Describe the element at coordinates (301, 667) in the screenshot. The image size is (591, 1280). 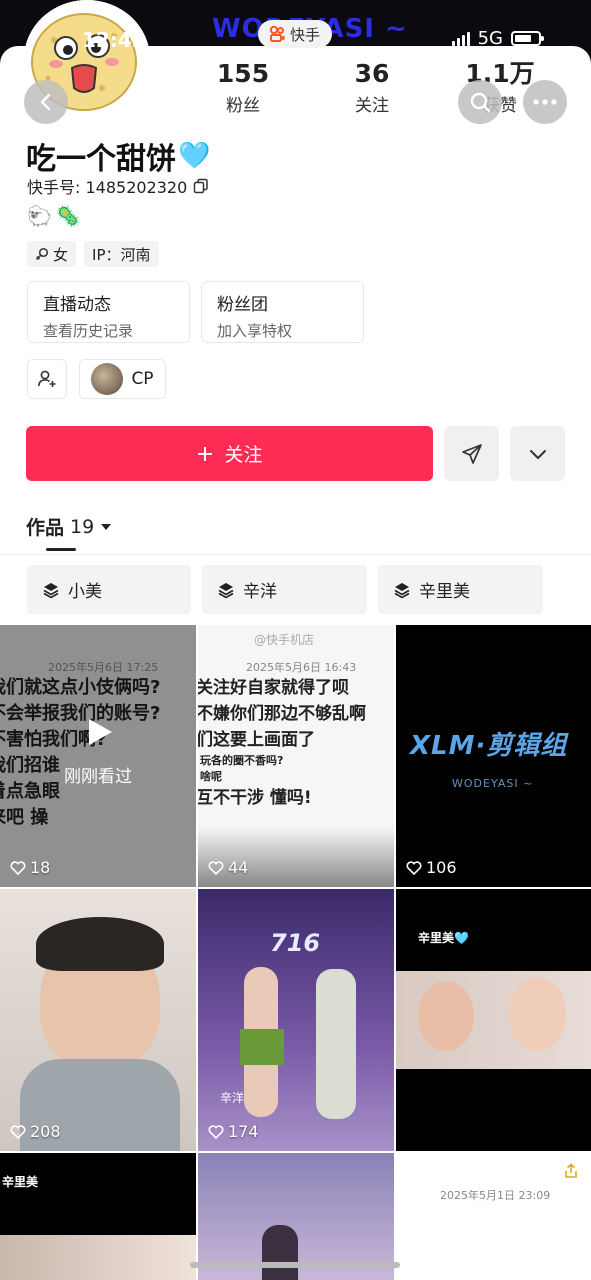
I see `post-date: 2025年5月6日 16:43` at that location.